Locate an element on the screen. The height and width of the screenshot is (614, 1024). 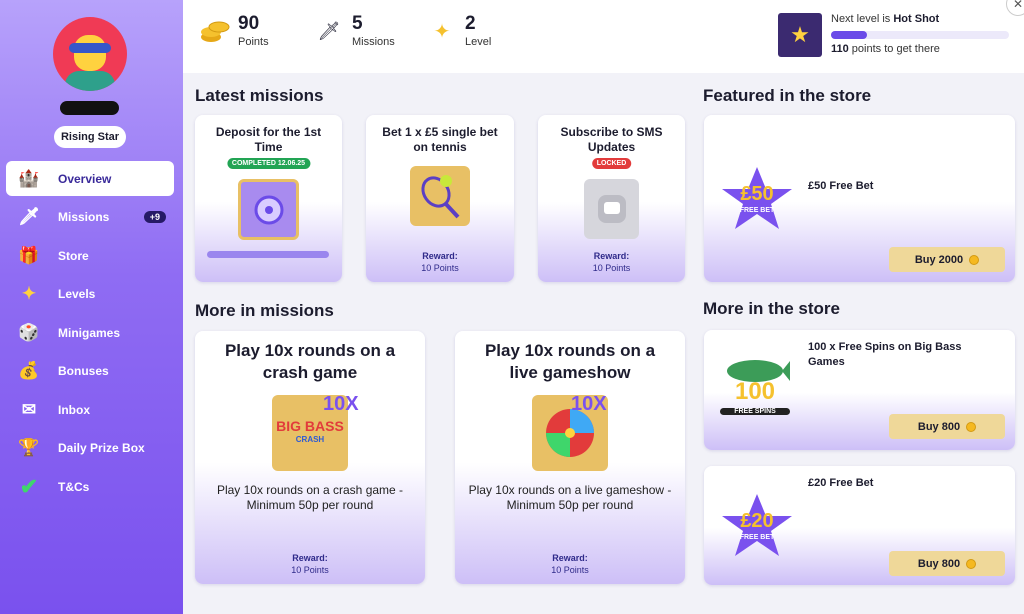
castle-icon: 🏰 is located at coordinates (29, 178).